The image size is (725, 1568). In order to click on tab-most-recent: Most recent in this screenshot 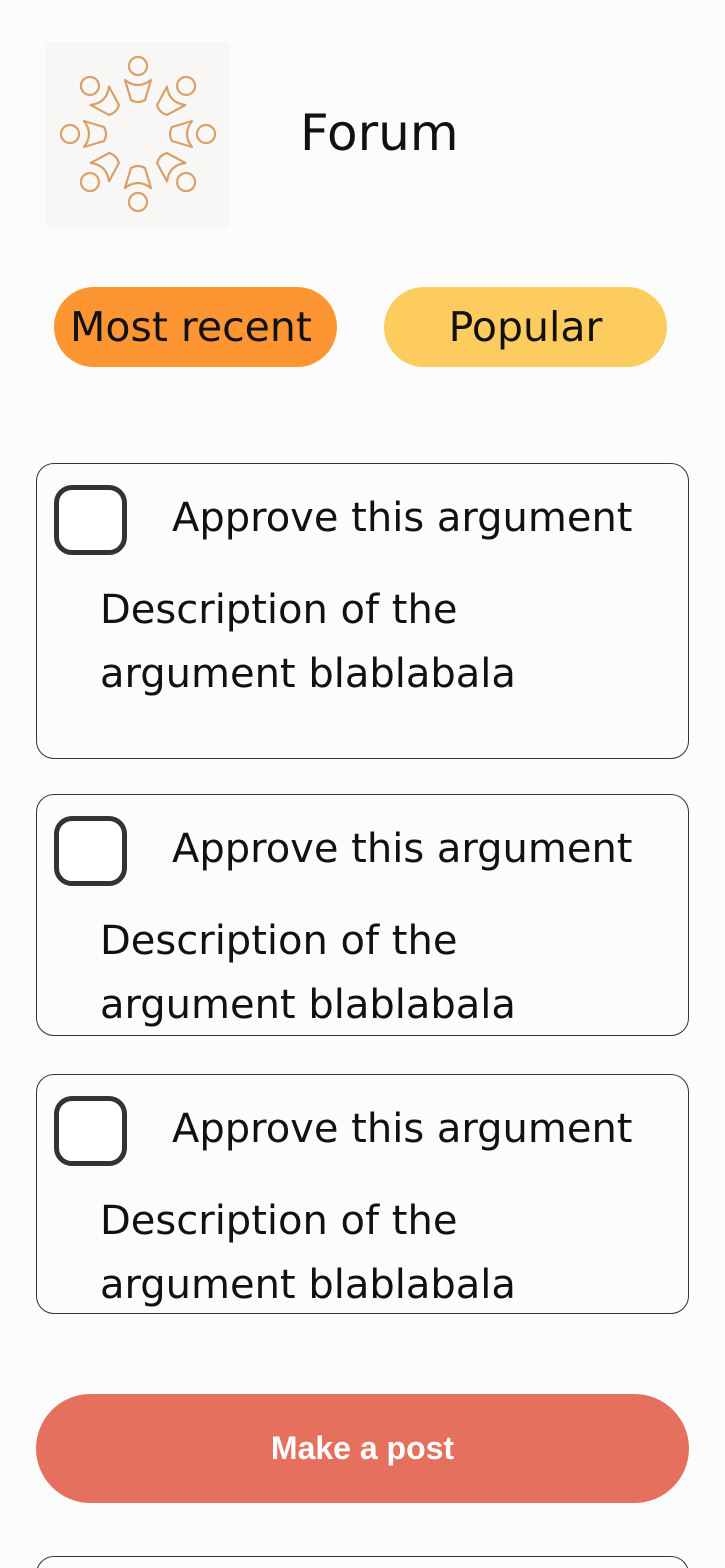, I will do `click(195, 327)`.